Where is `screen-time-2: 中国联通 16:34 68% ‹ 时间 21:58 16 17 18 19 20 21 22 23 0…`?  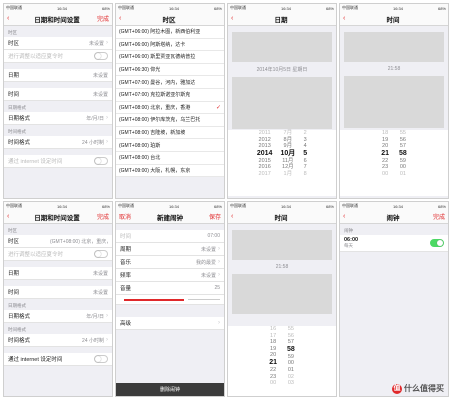 screen-time-2: 中国联通 16:34 68% ‹ 时间 21:58 16 17 18 19 20 21 22 23 0… is located at coordinates (282, 299).